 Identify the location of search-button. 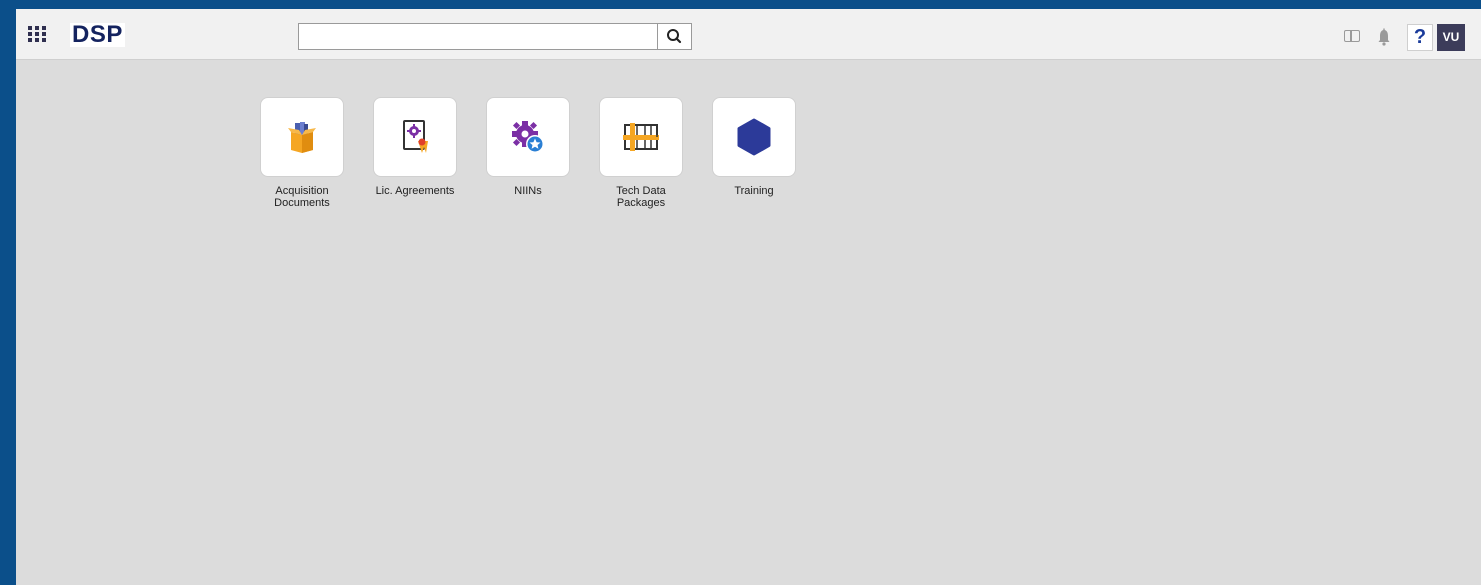
(674, 36).